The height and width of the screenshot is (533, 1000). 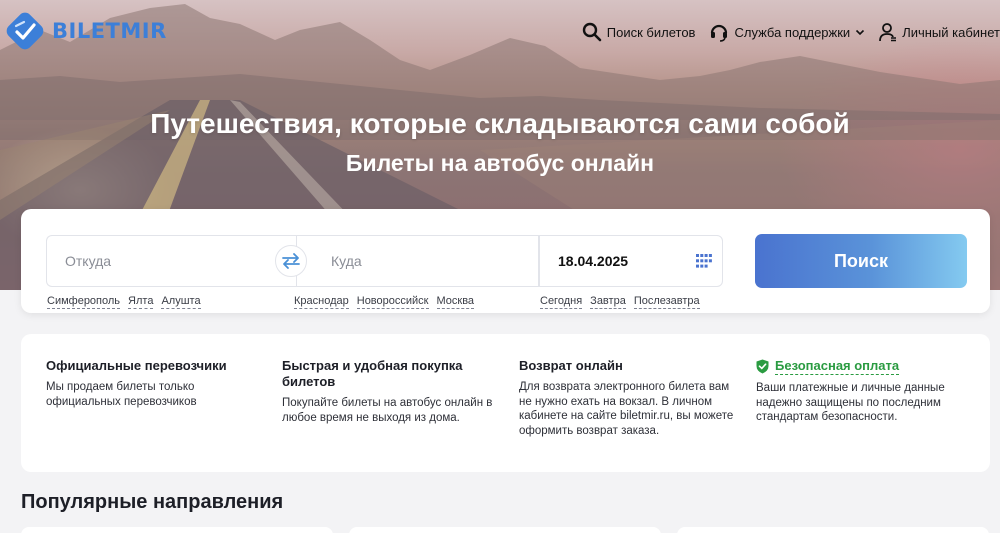 What do you see at coordinates (951, 32) in the screenshot?
I see `nav-account-label: Личный кабинет` at bounding box center [951, 32].